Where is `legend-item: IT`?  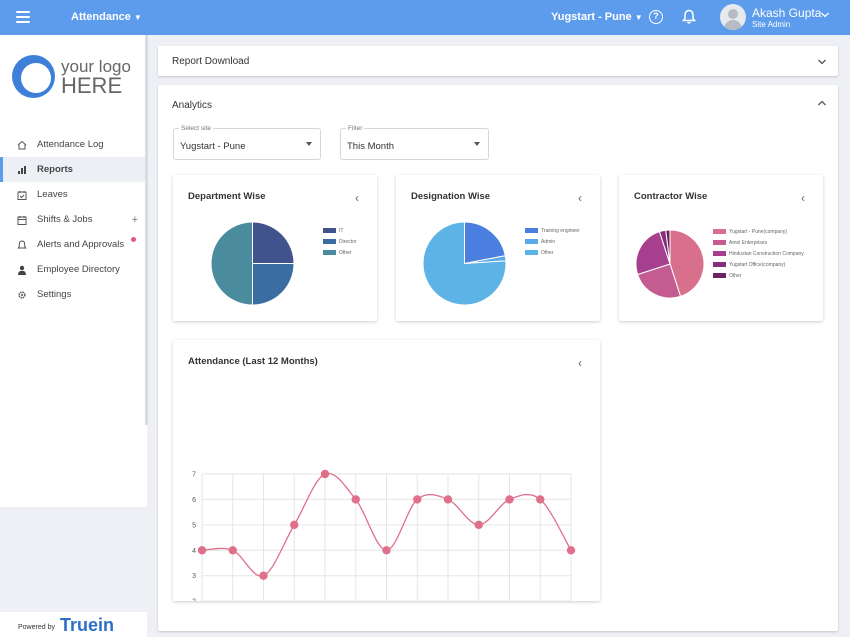
legend-item: IT is located at coordinates (340, 230).